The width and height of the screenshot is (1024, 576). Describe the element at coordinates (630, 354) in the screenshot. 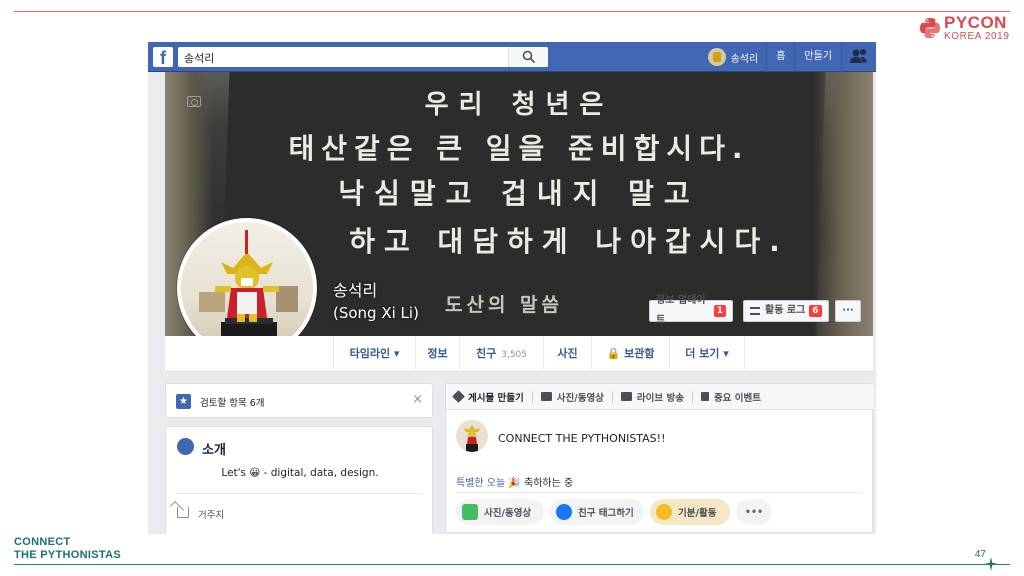

I see `tab-archive: 🔒 보관함` at that location.